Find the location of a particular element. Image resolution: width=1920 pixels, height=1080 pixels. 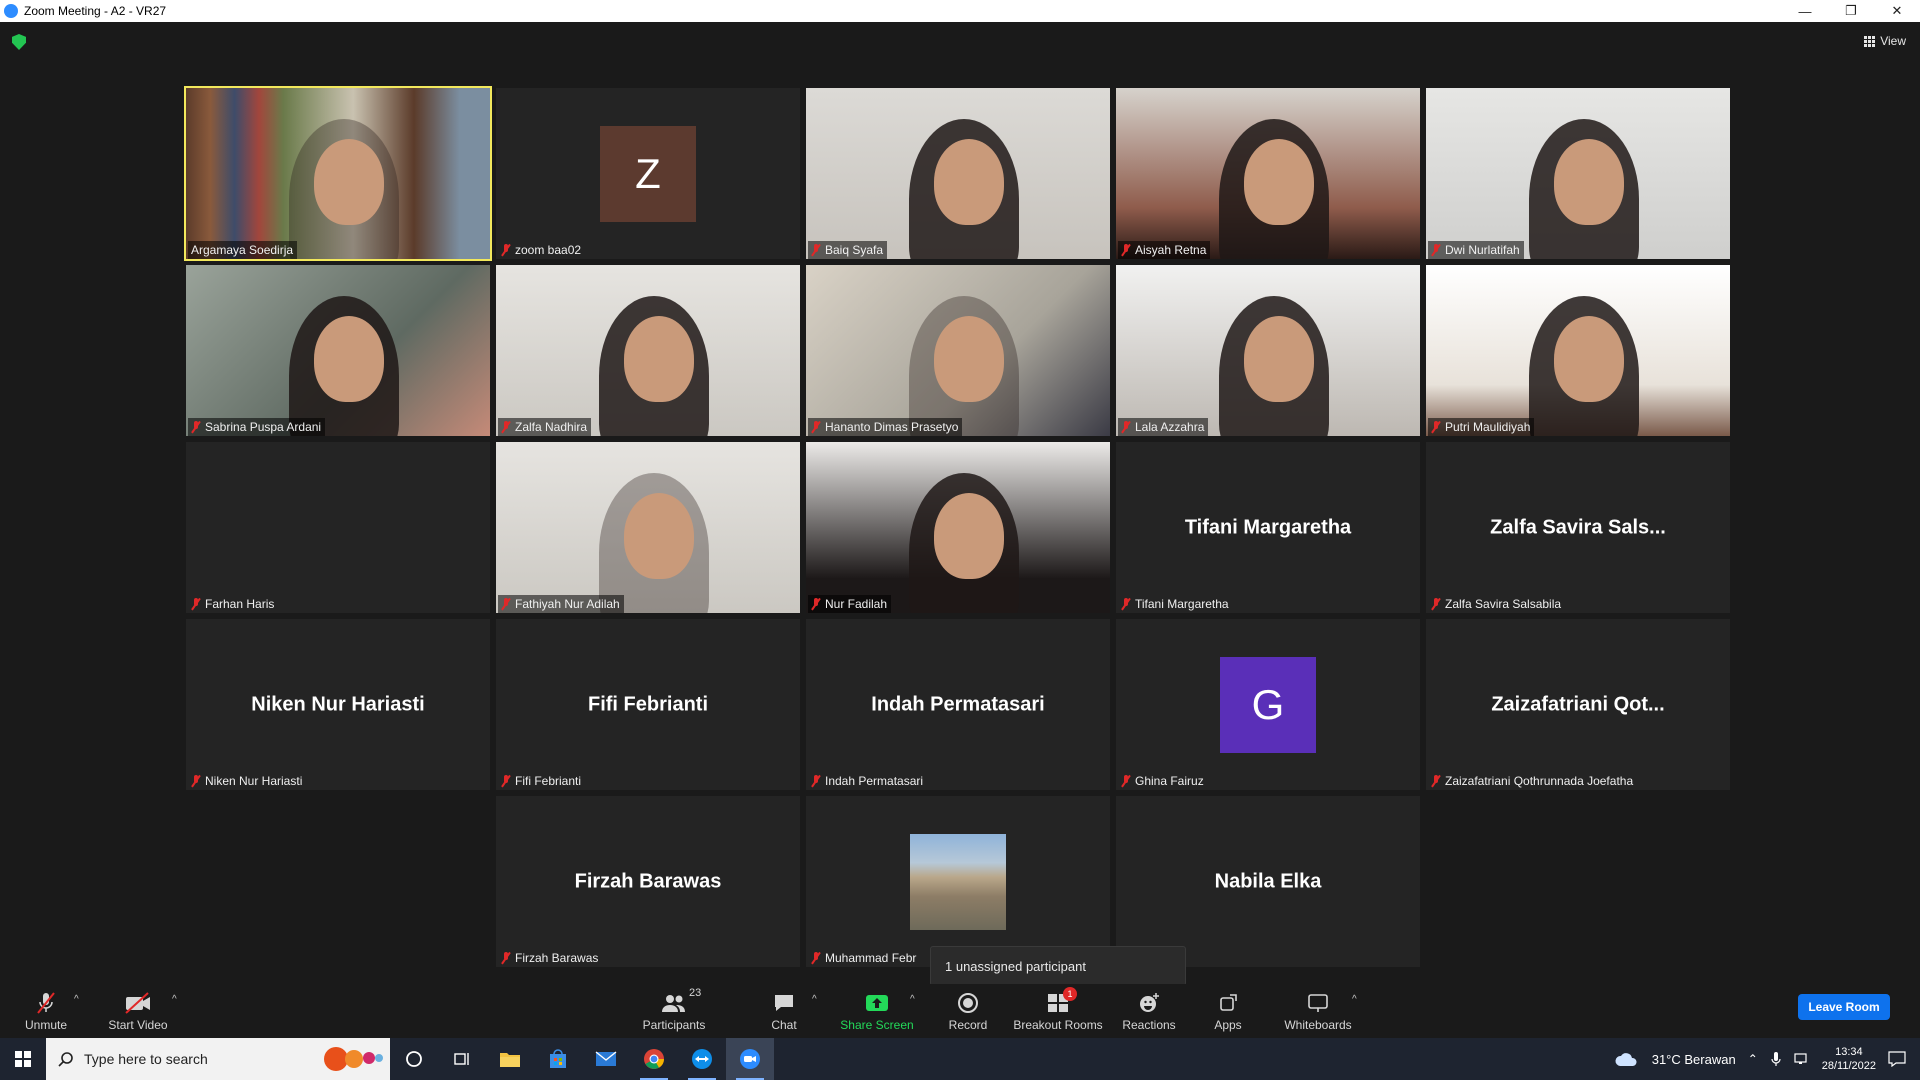

start-video-button: Start Video is located at coordinates (138, 1011).